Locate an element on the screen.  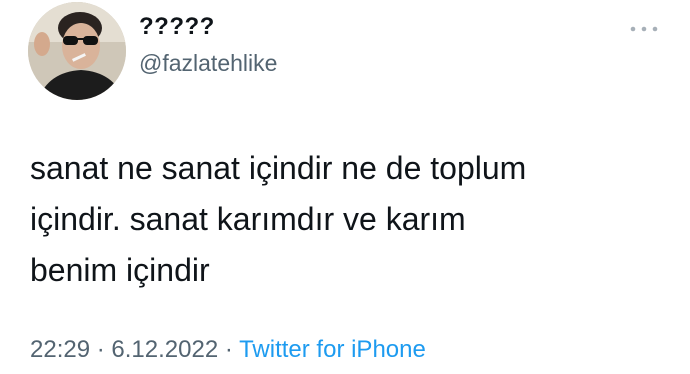
tweet-time: 22:29 is located at coordinates (60, 349).